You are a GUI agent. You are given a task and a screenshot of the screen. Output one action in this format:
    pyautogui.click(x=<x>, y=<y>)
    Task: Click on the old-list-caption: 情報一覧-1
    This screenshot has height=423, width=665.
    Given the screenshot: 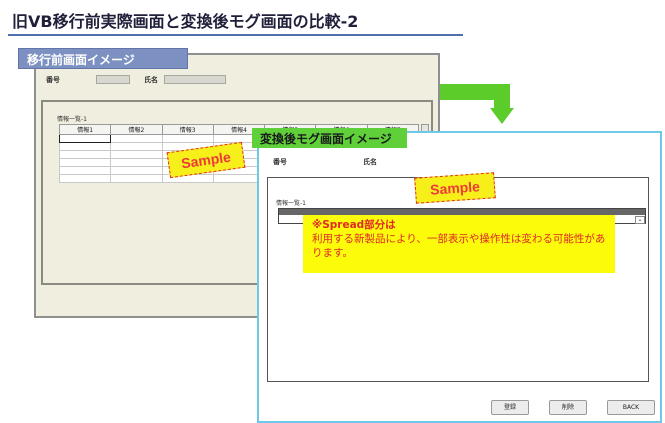 What is the action you would take?
    pyautogui.click(x=72, y=119)
    